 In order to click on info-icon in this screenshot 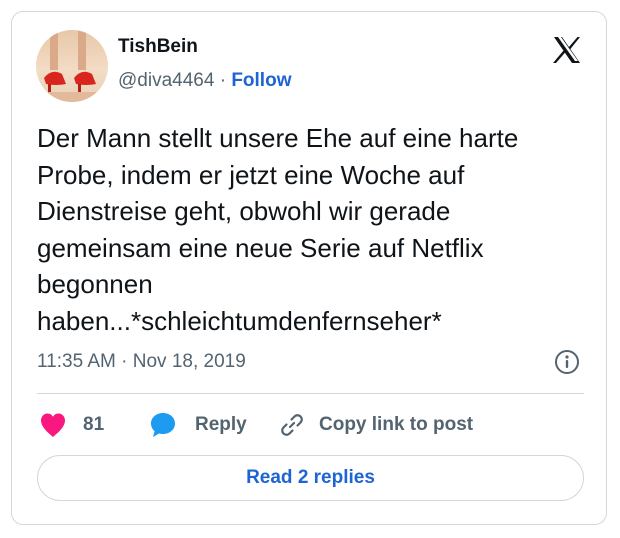, I will do `click(567, 362)`.